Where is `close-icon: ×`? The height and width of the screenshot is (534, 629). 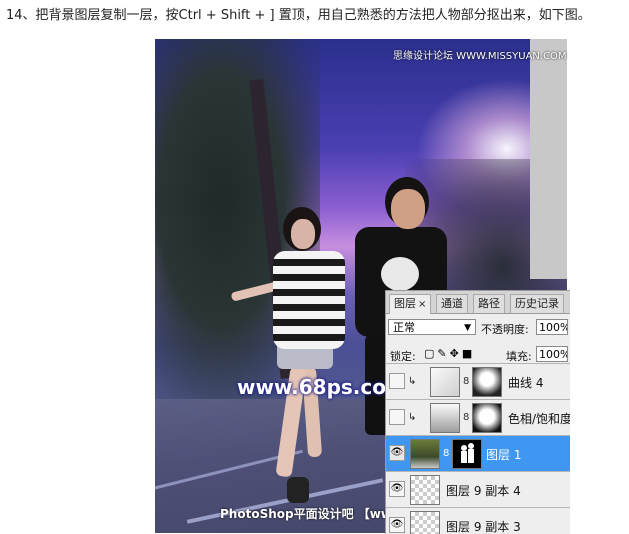 close-icon: × is located at coordinates (422, 304).